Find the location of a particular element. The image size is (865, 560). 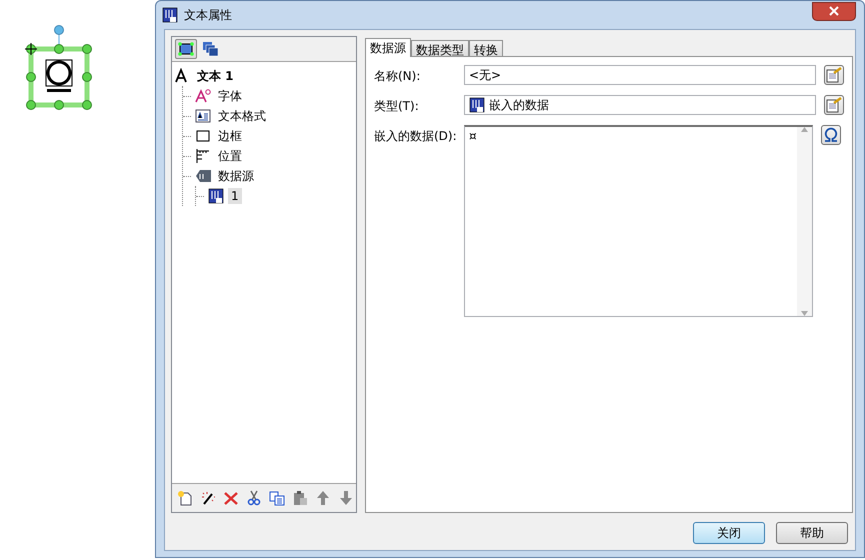

input-field: <无> is located at coordinates (640, 75).